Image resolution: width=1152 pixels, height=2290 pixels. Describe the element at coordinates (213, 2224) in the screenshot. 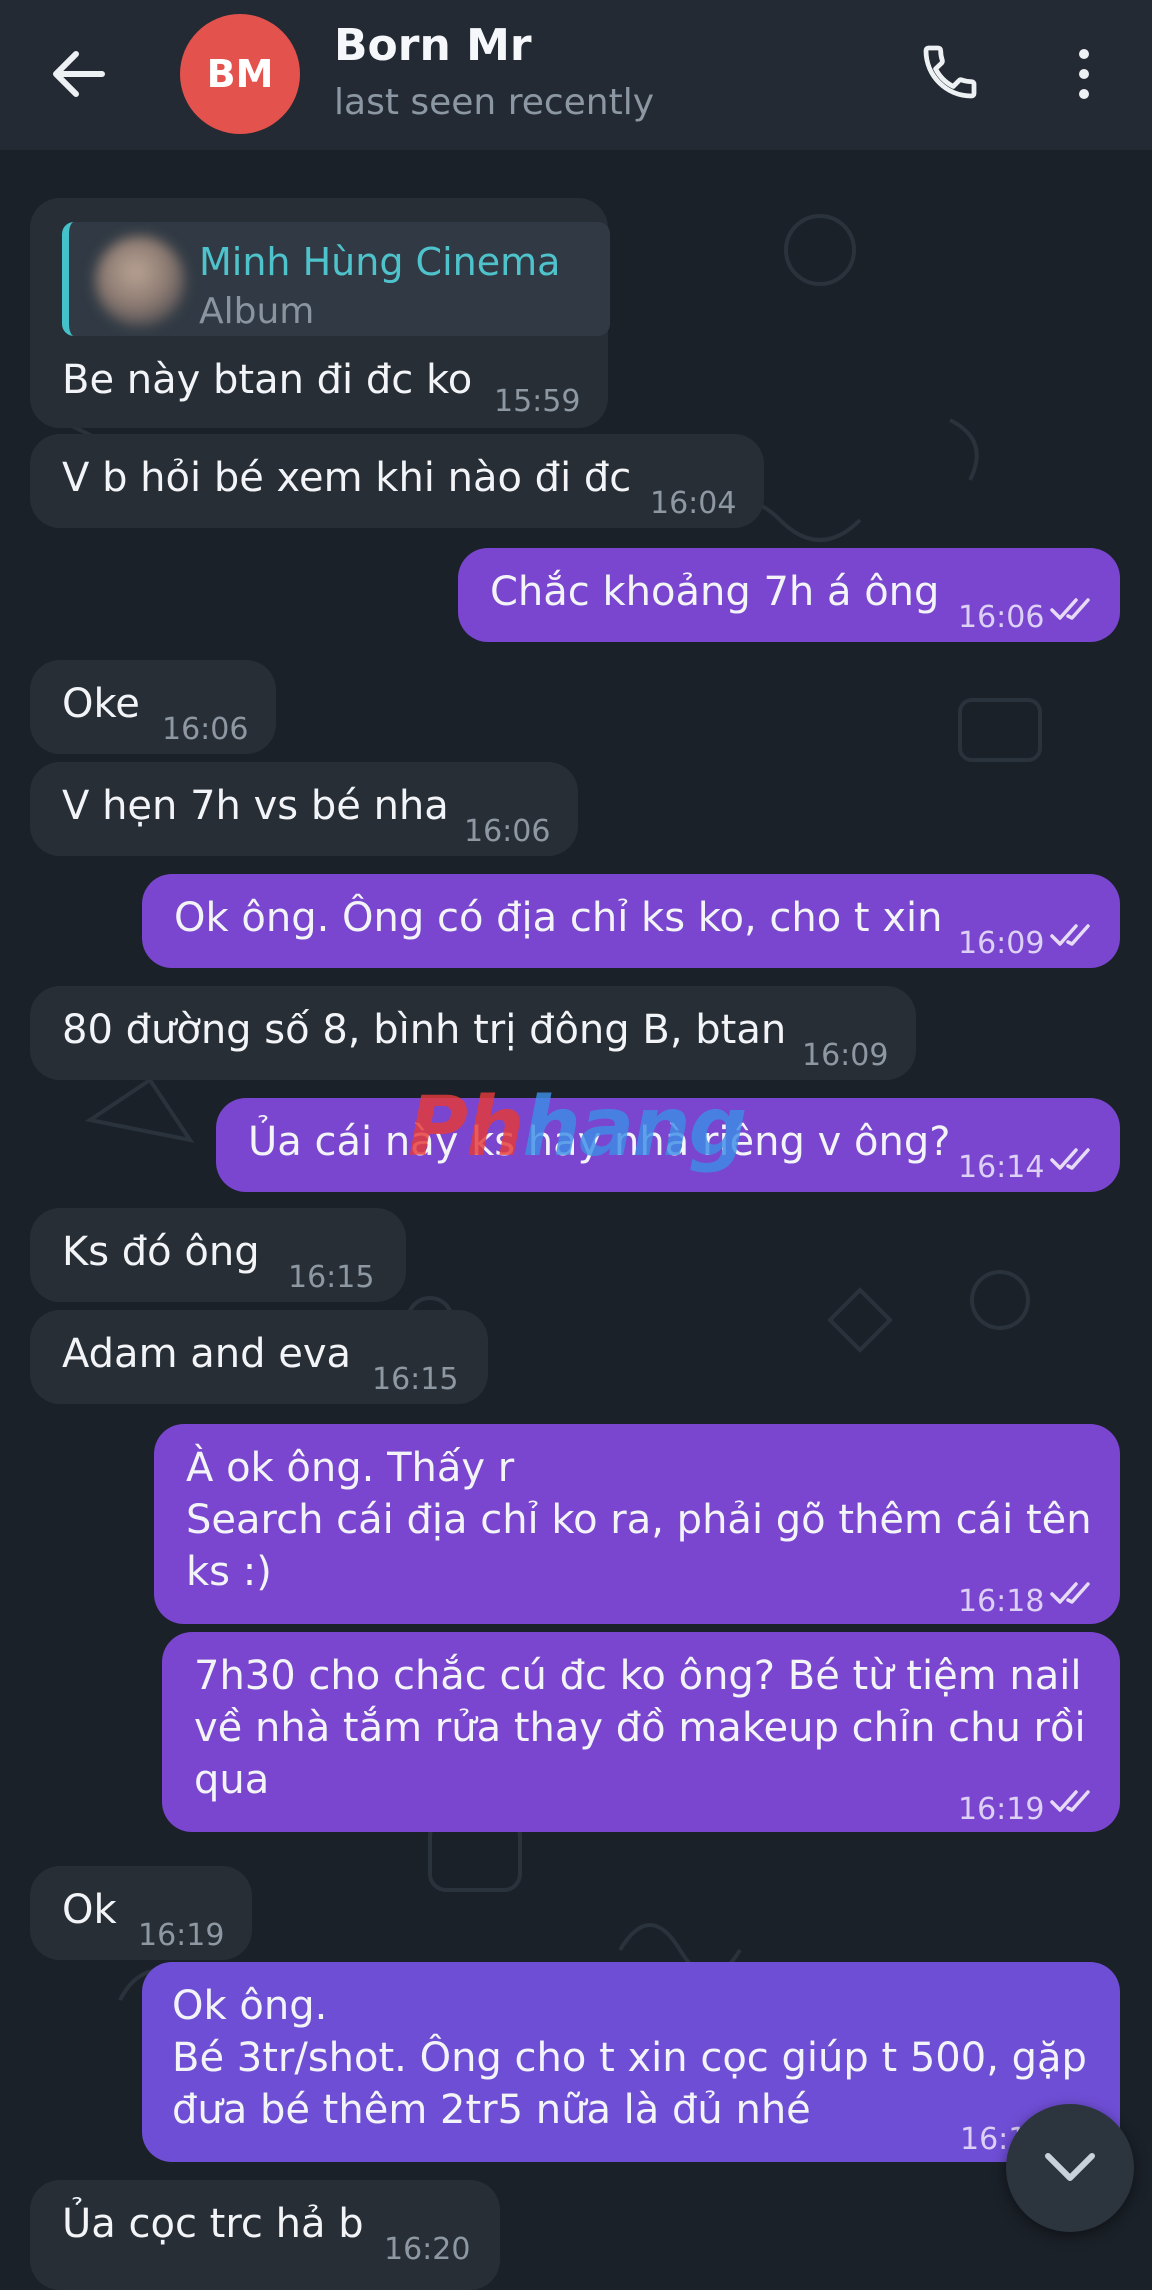

I see `message-text: Ủa cọc trc hả b` at that location.